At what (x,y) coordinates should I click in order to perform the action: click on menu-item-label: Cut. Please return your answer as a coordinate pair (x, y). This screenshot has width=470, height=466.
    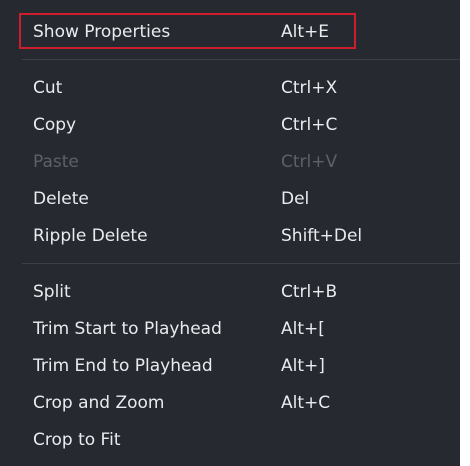
    Looking at the image, I should click on (48, 87).